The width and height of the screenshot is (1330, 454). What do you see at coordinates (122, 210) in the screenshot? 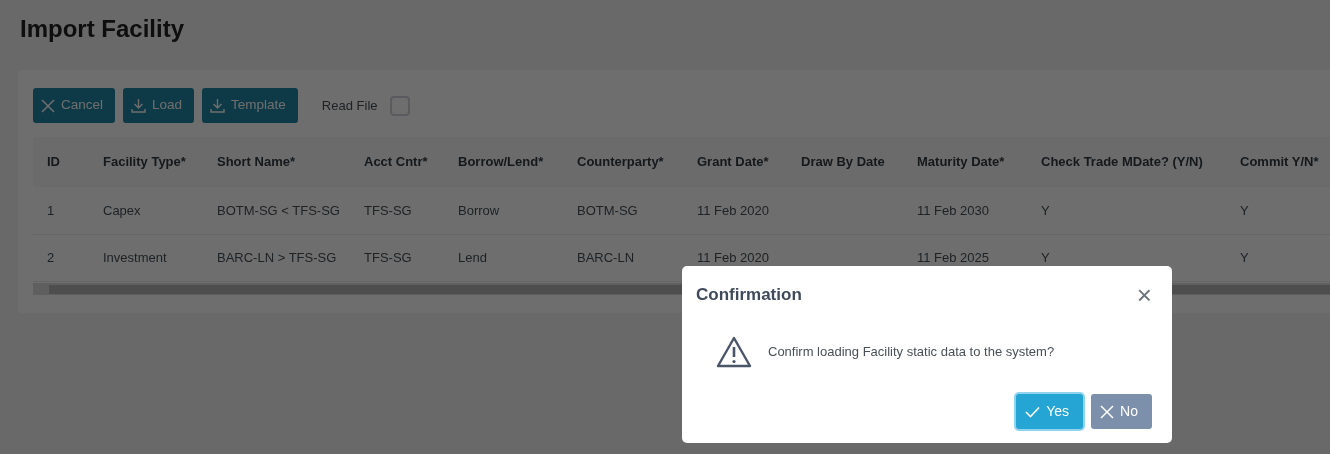
I see `table-cell: Capex` at bounding box center [122, 210].